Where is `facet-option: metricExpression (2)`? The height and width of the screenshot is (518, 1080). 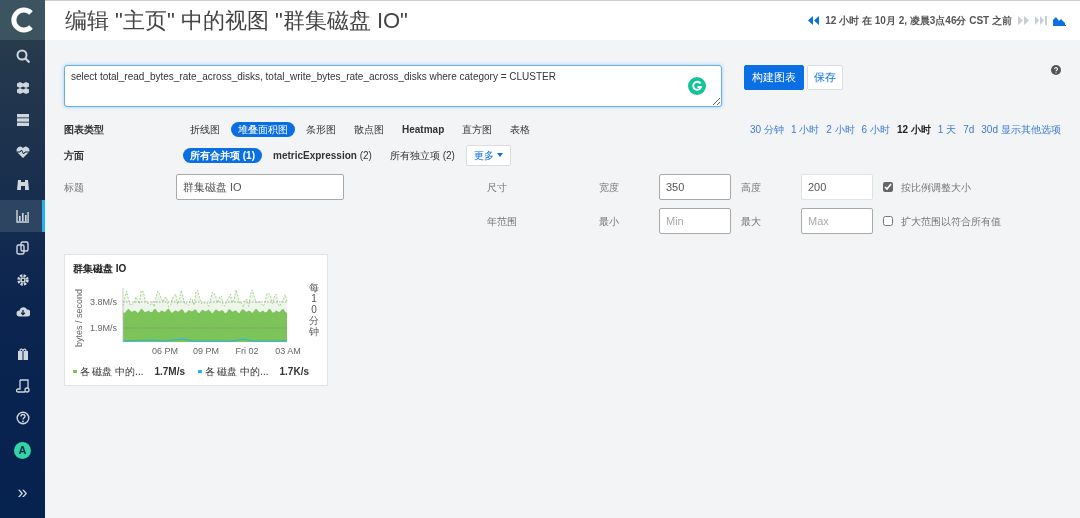 facet-option: metricExpression (2) is located at coordinates (322, 155).